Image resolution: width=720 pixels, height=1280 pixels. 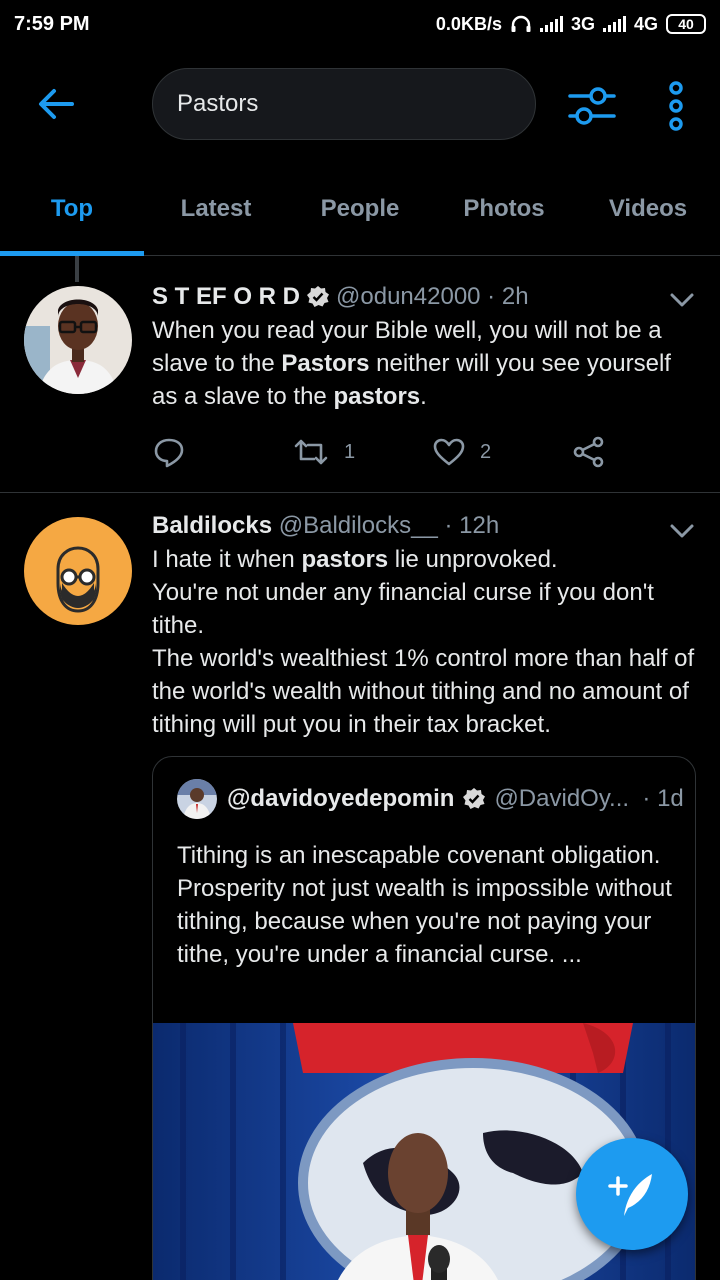 I want to click on feather-plus-icon, so click(x=630, y=1195).